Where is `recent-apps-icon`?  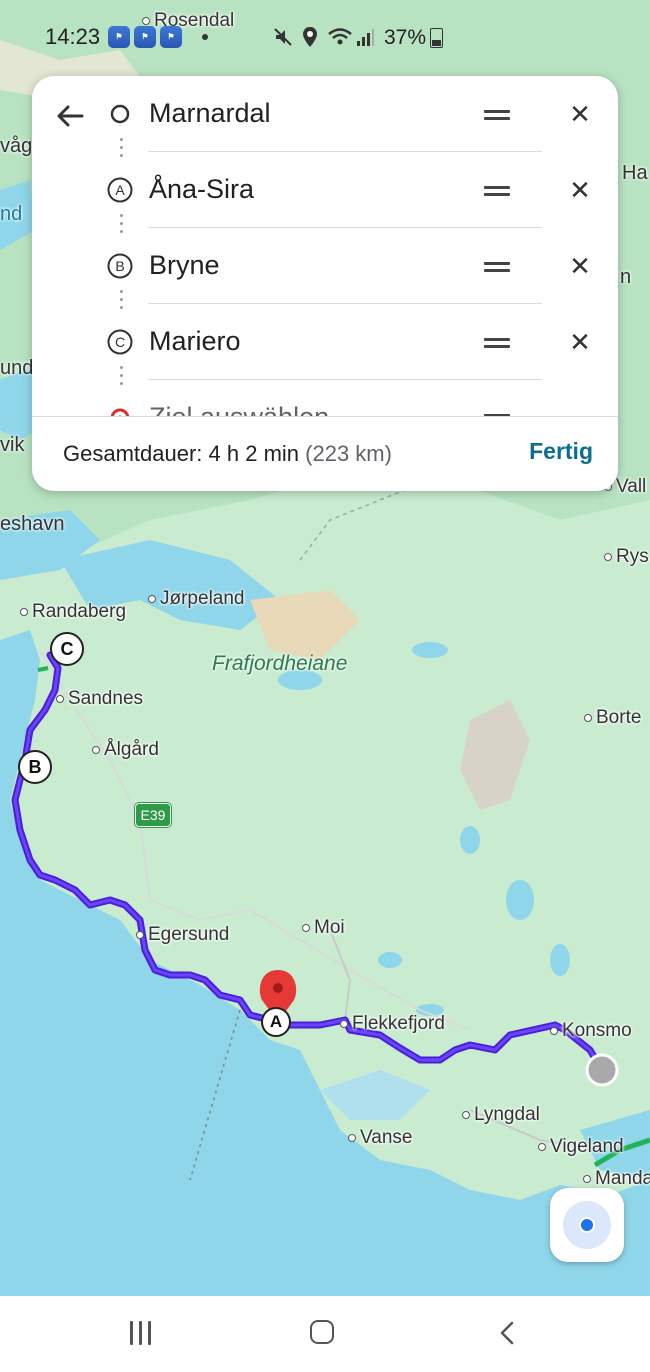
recent-apps-icon is located at coordinates (141, 1333).